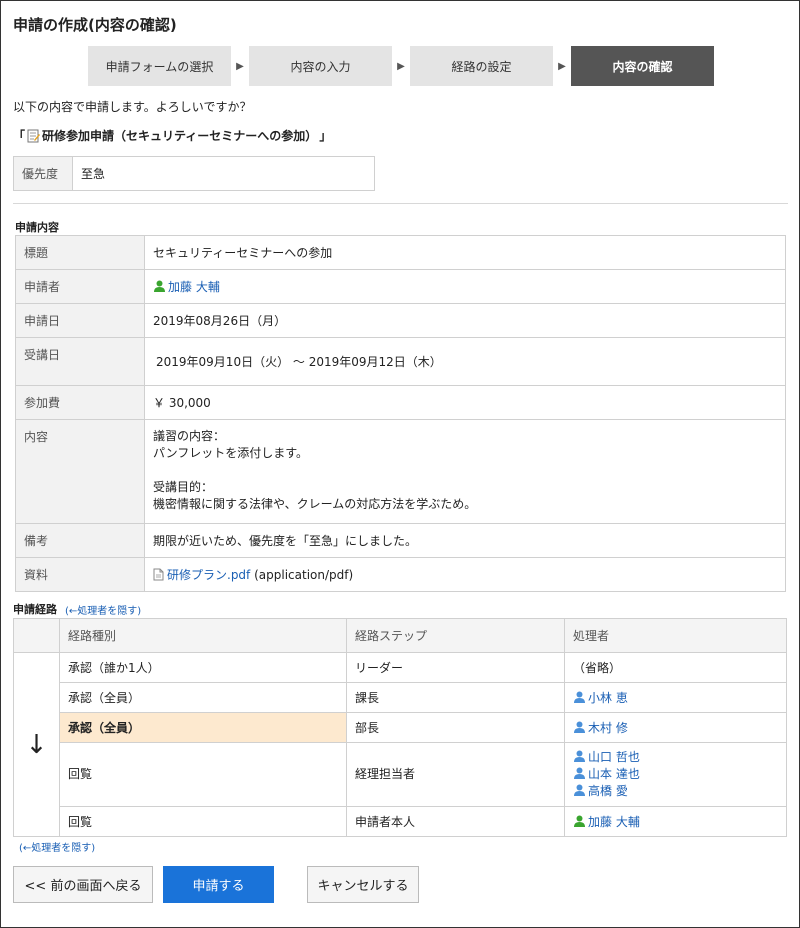  I want to click on form-icon, so click(34, 135).